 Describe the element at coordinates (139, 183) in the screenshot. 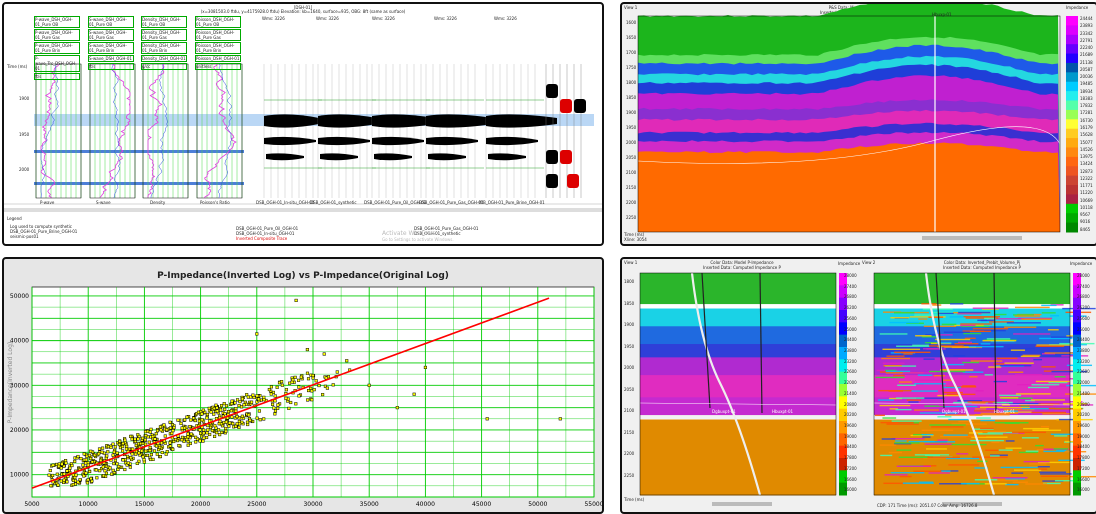

I see `zone-band` at that location.